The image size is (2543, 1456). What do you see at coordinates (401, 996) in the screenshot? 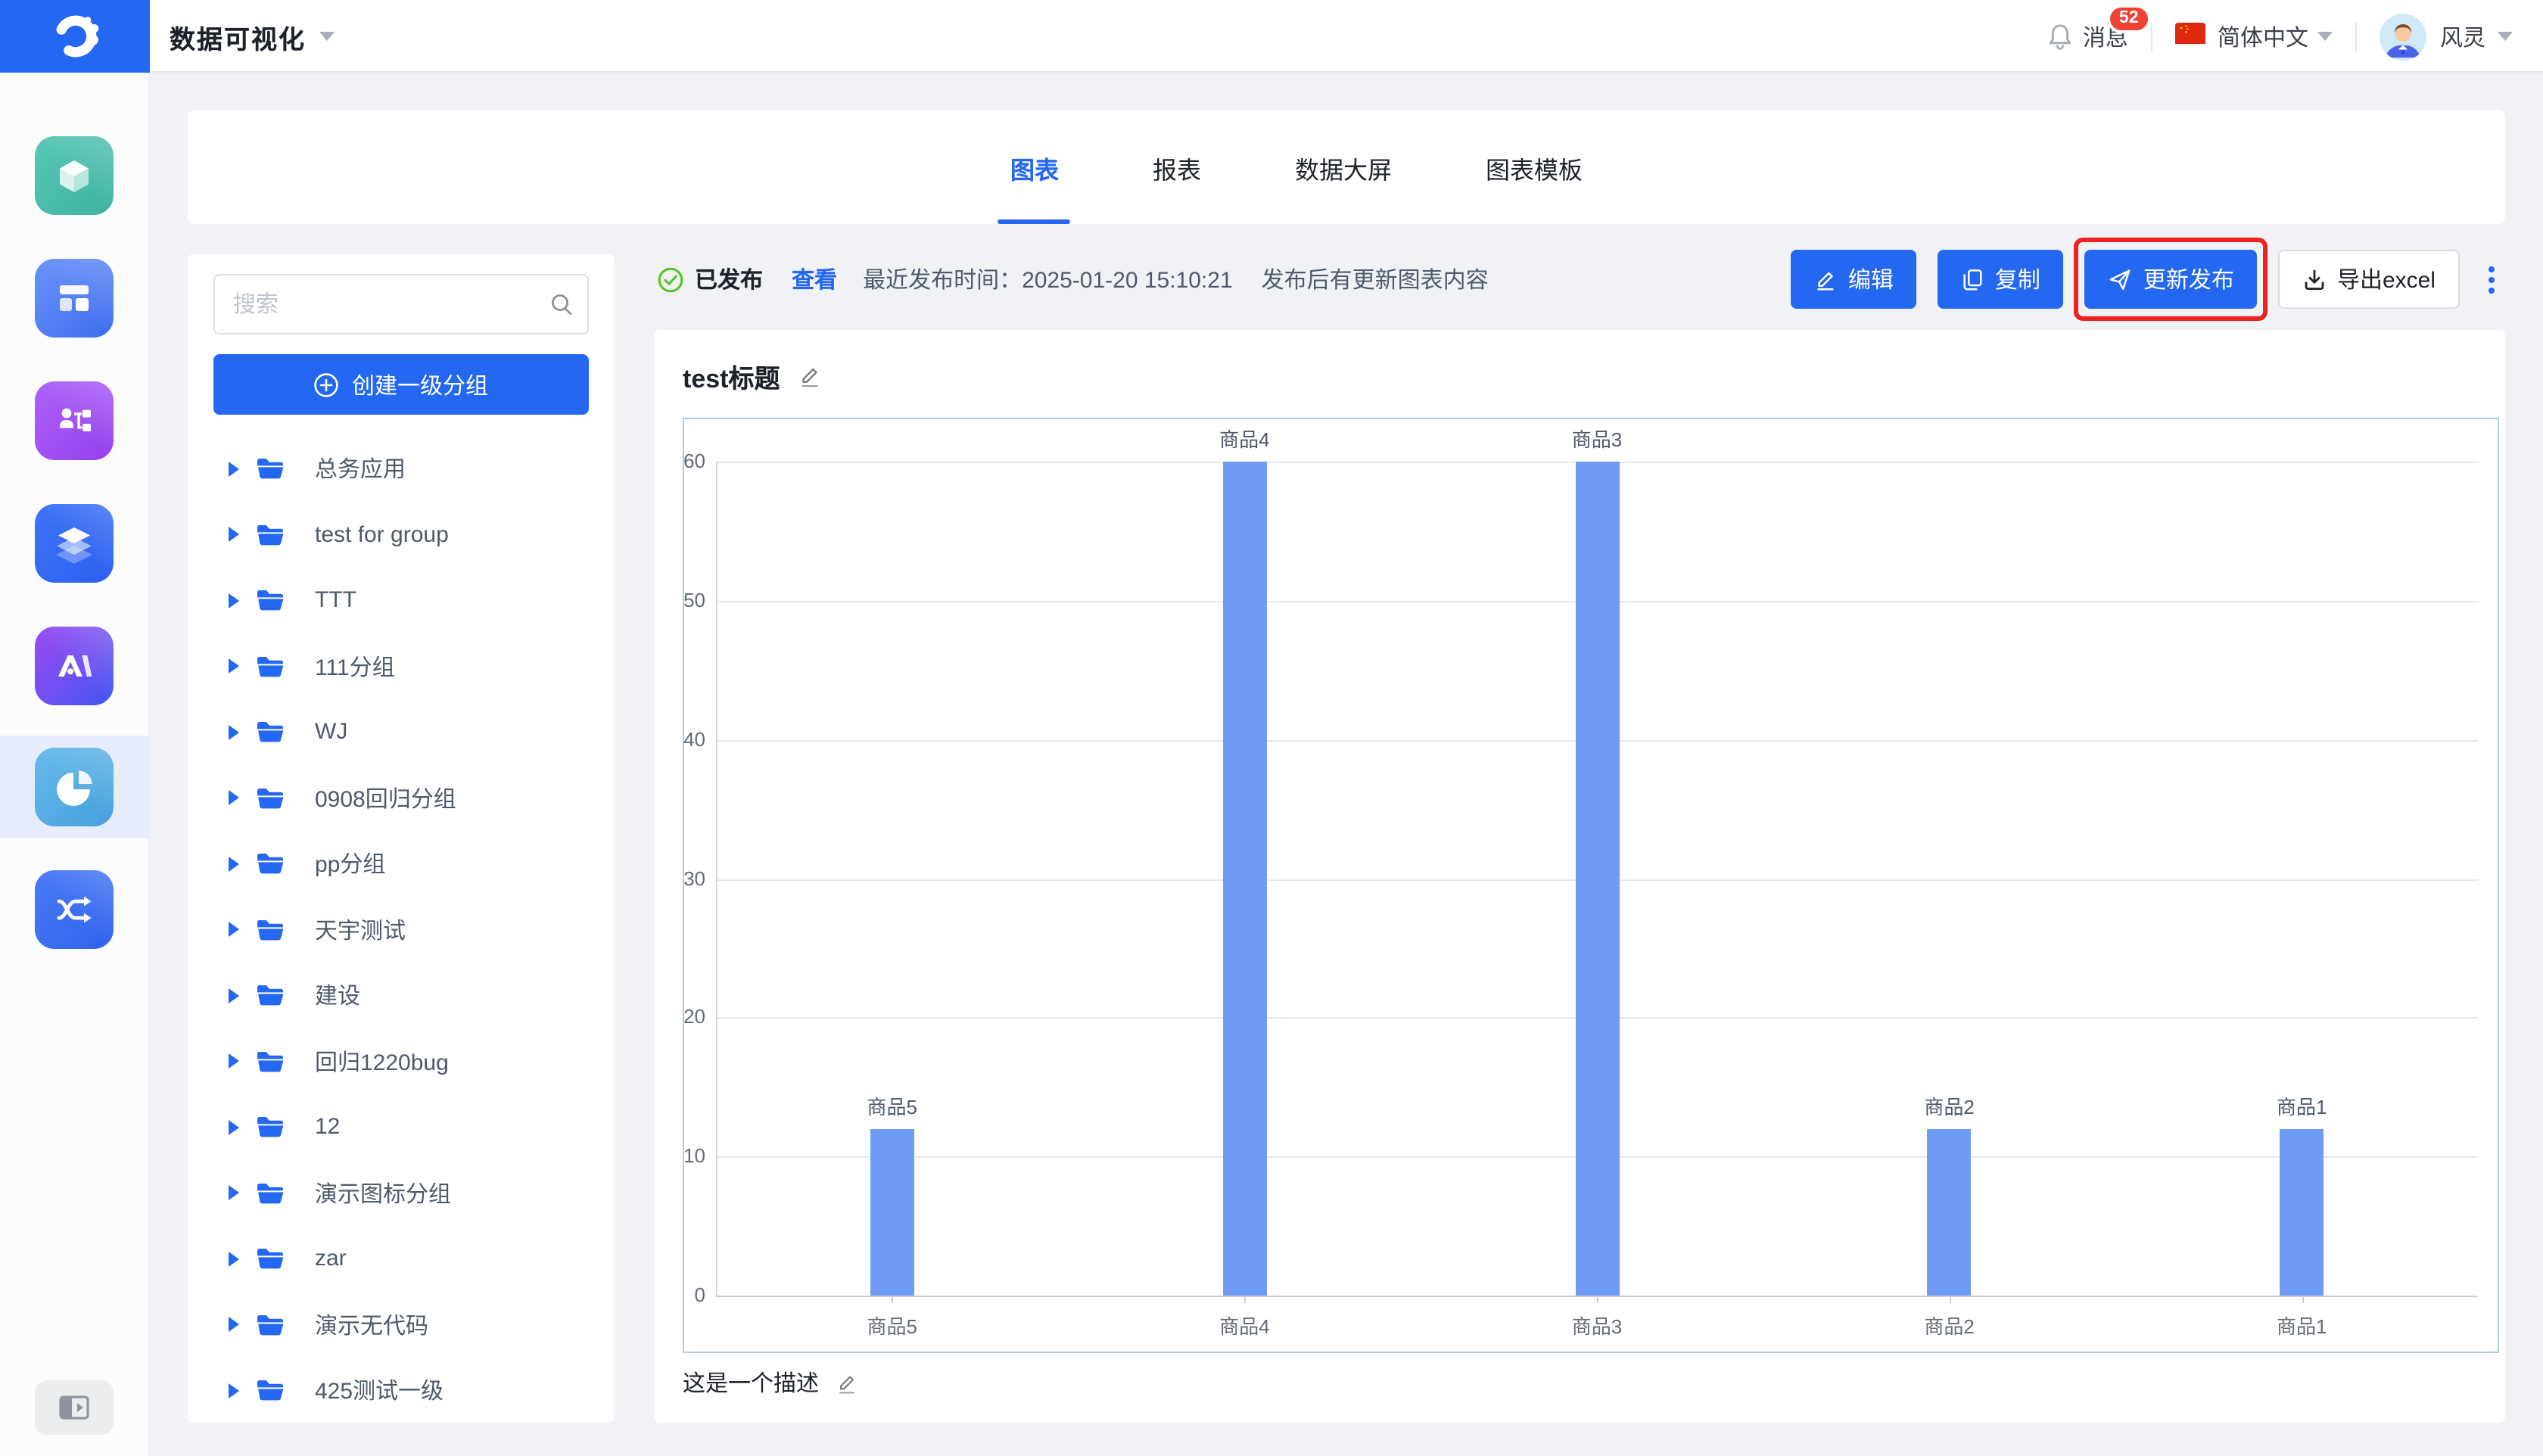
I see `folder-item: 建设` at bounding box center [401, 996].